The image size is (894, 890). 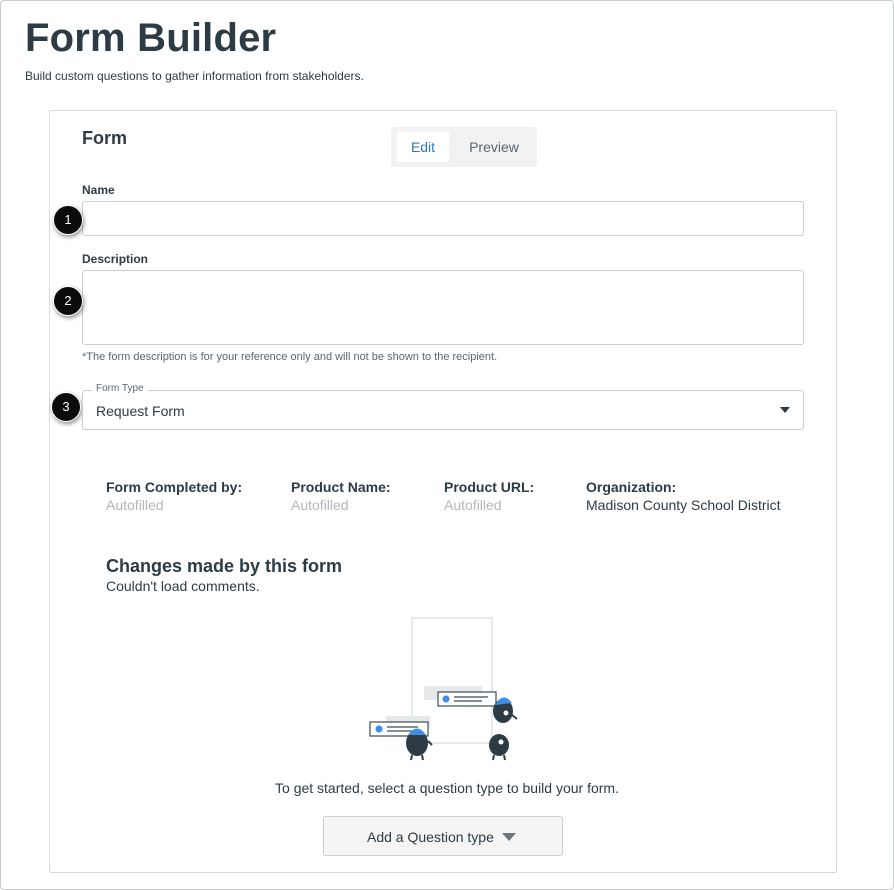 I want to click on form-card-title: Form, so click(x=104, y=138).